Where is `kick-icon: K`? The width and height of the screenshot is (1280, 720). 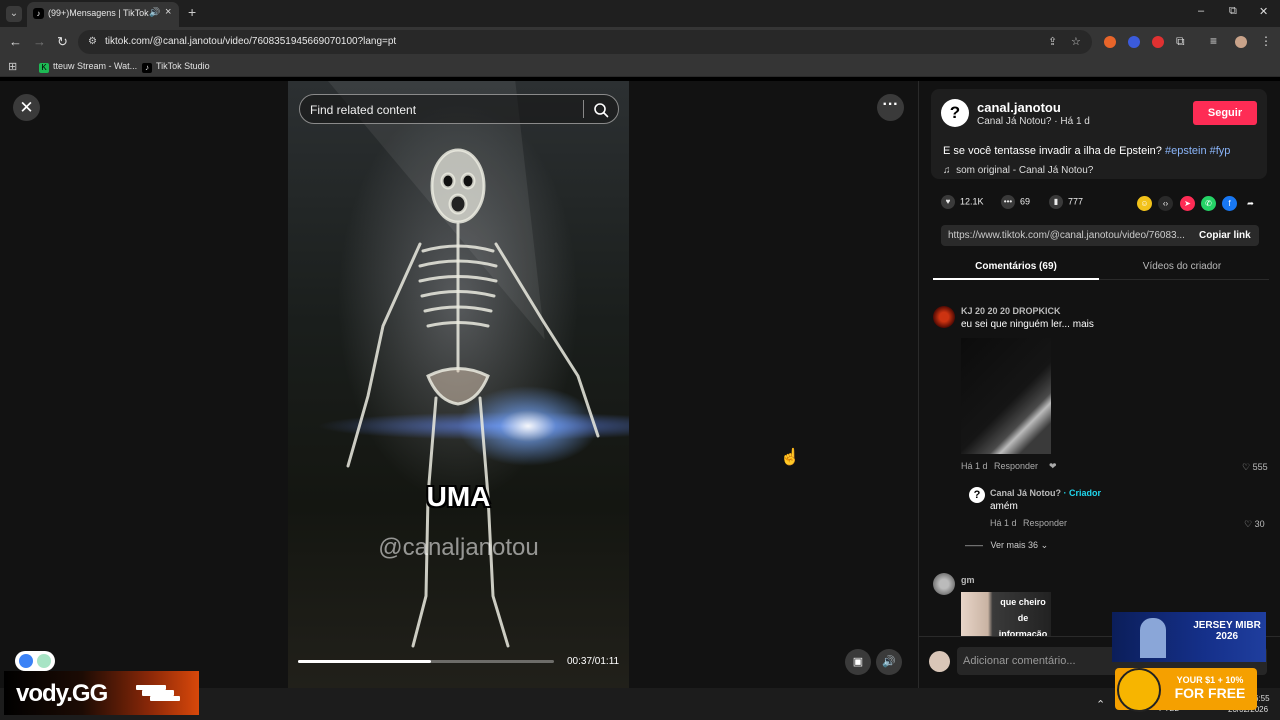 kick-icon: K is located at coordinates (44, 68).